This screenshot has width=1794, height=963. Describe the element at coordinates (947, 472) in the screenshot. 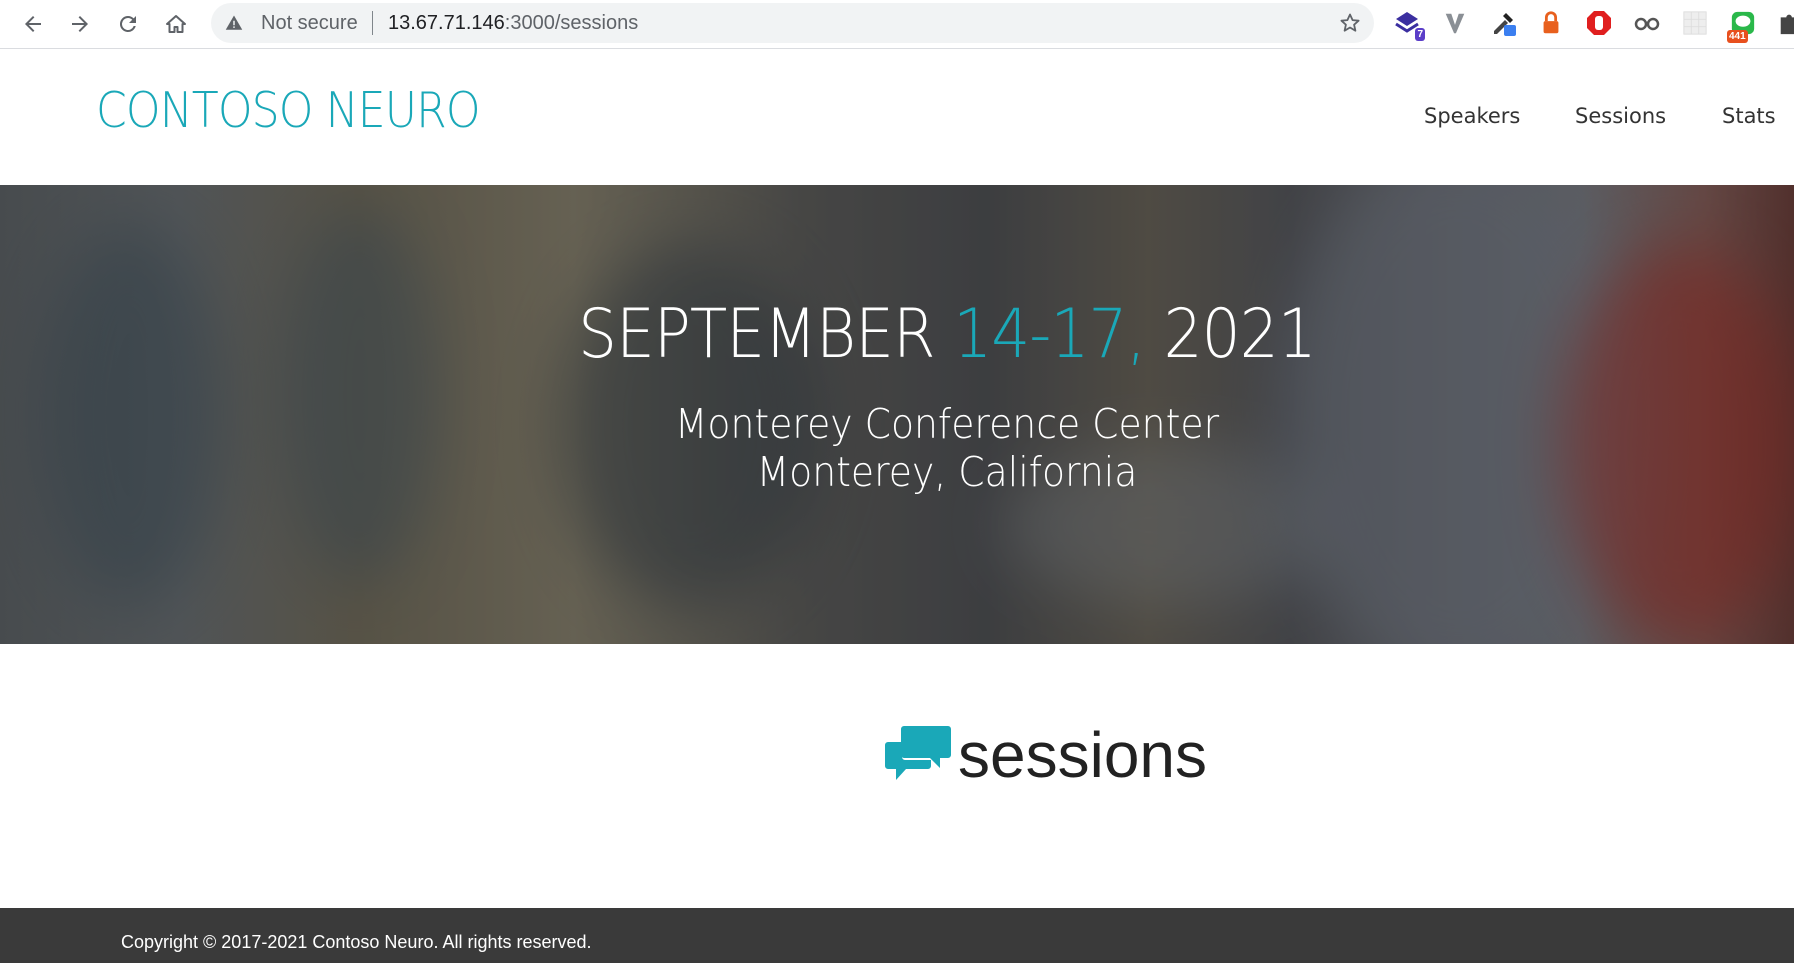

I see `event-location: Monterey, California` at that location.